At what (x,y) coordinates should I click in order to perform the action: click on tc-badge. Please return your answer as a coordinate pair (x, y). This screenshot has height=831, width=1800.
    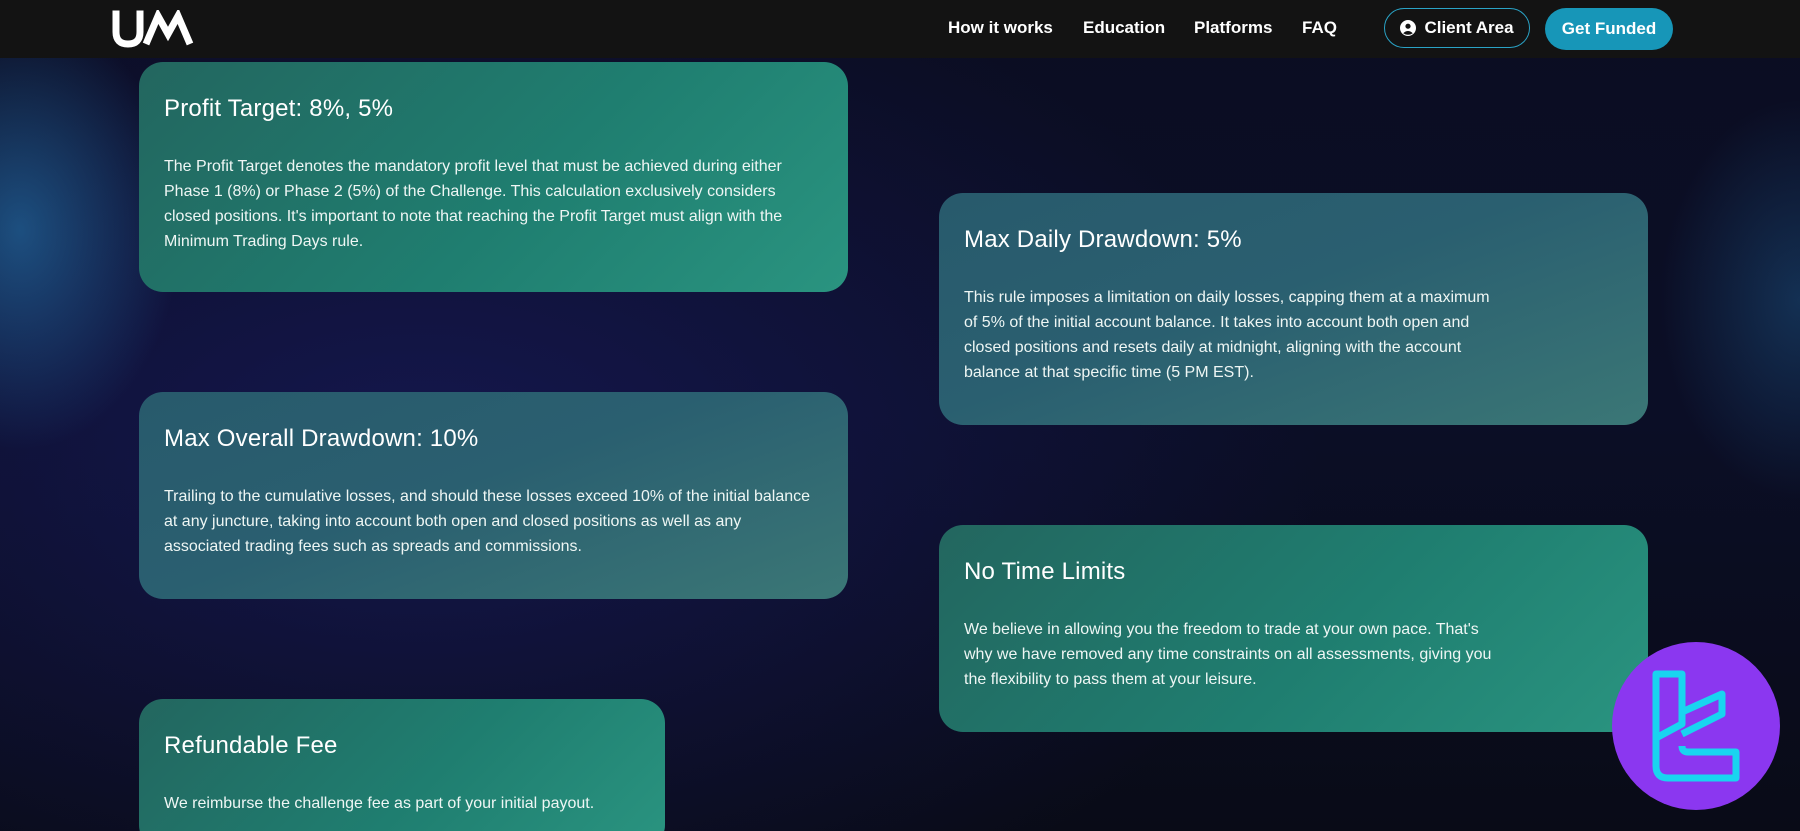
    Looking at the image, I should click on (1696, 726).